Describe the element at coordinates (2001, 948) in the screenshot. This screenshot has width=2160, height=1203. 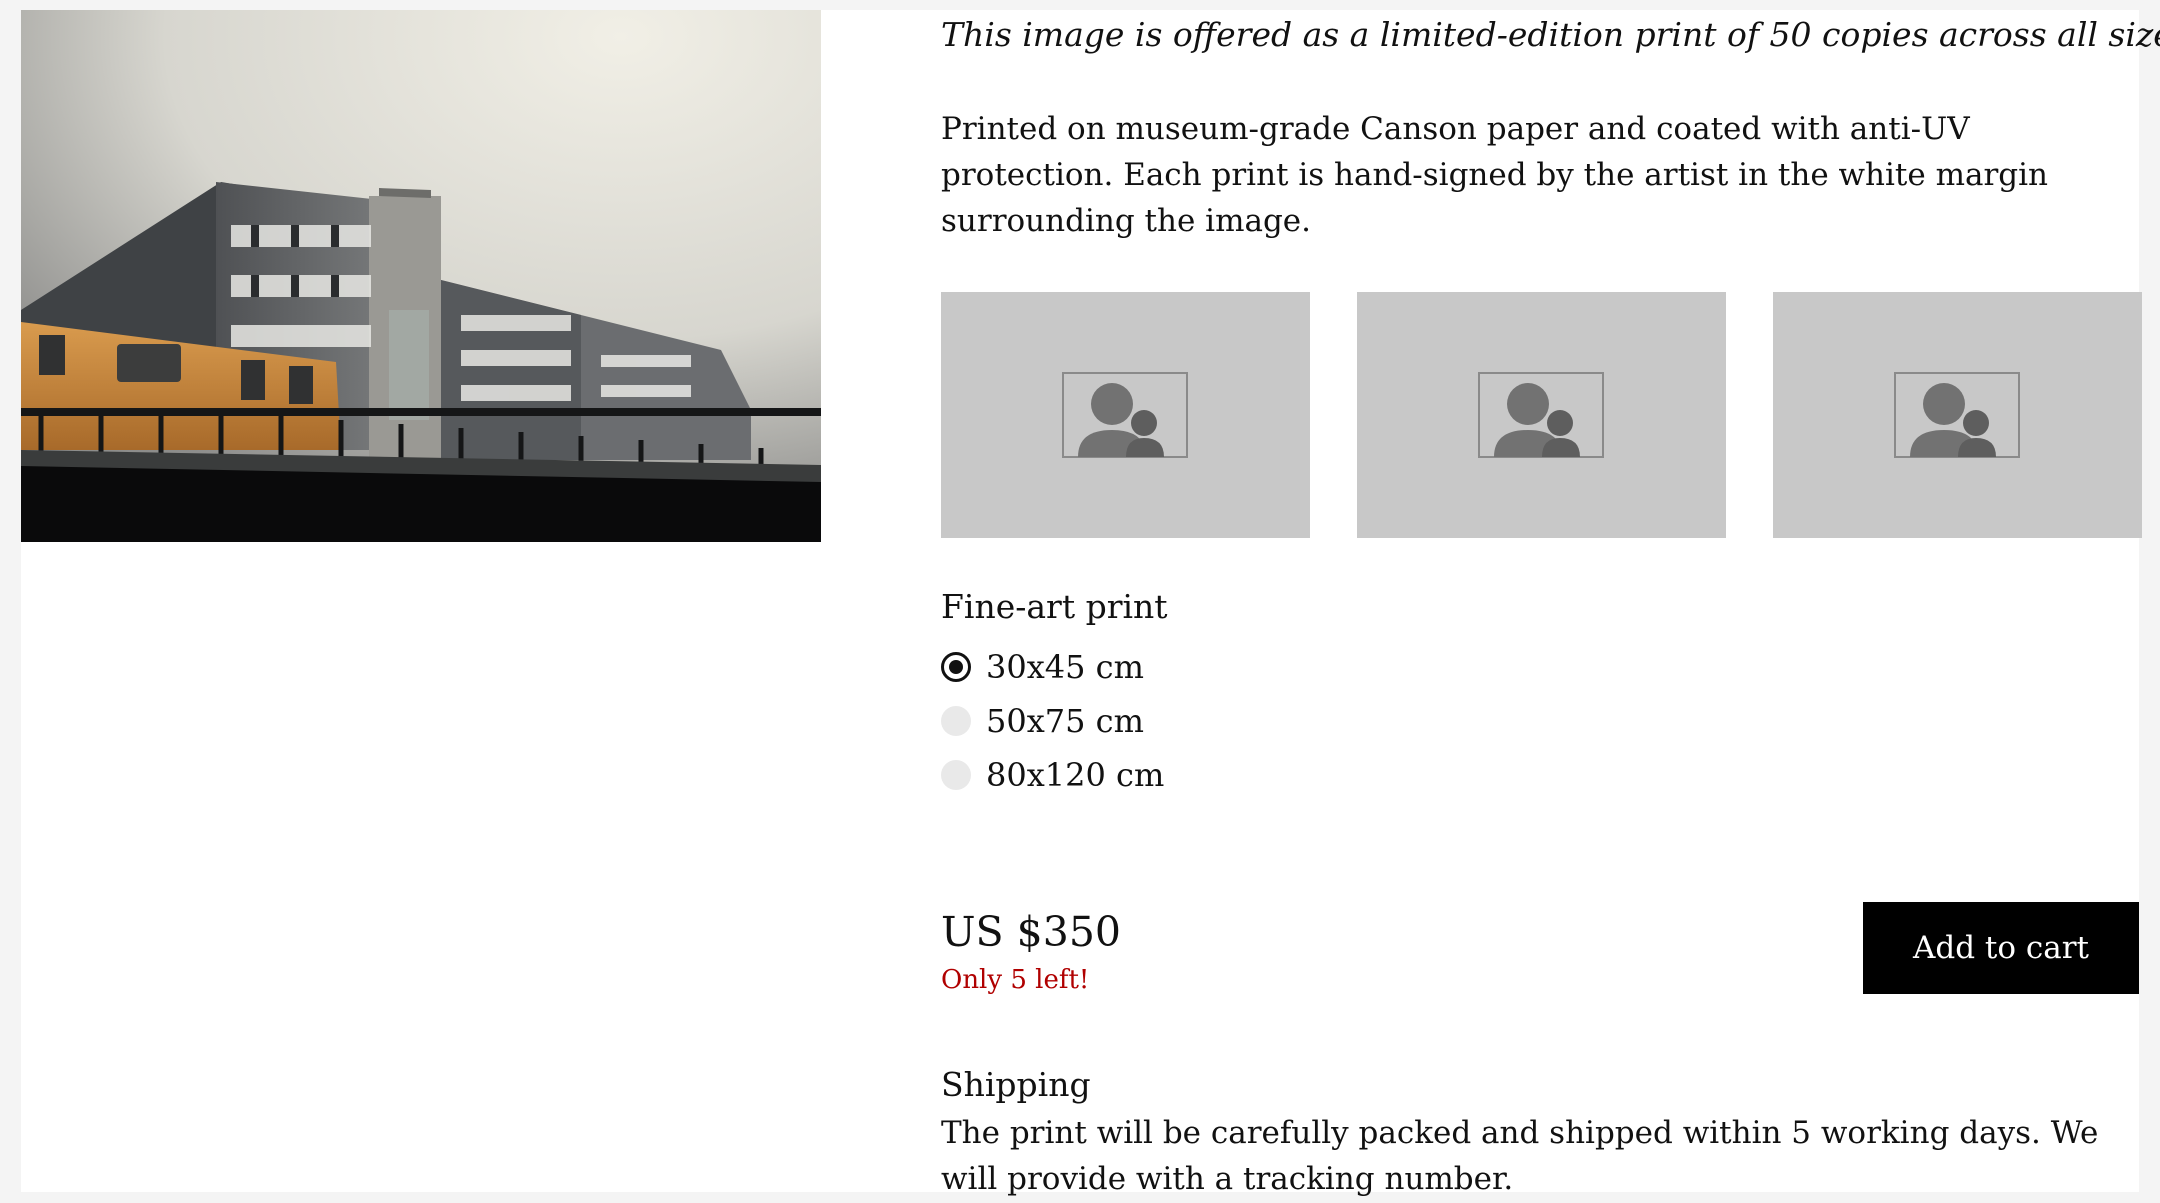
I see `add-to-cart-button: Add to cart` at that location.